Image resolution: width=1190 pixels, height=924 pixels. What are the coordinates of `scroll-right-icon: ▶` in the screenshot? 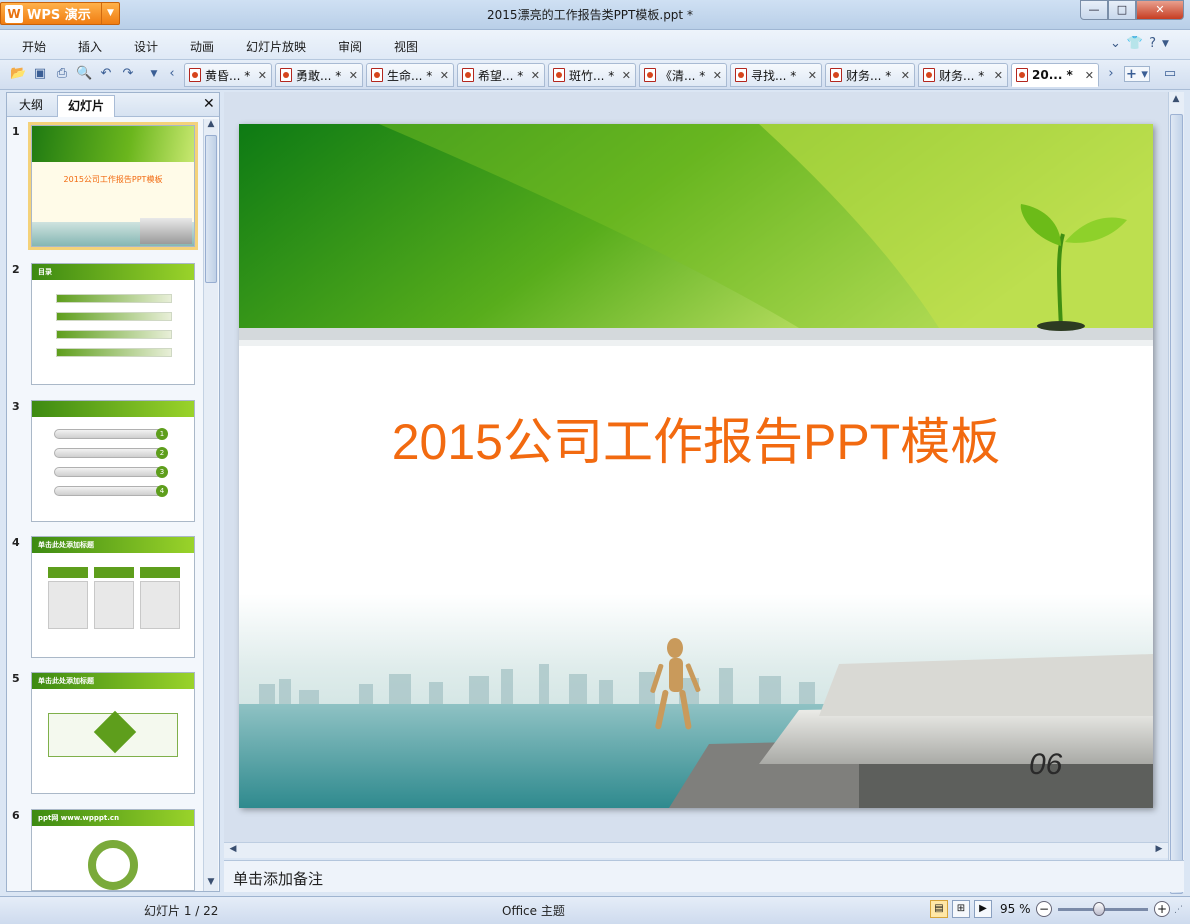 It's located at (1159, 849).